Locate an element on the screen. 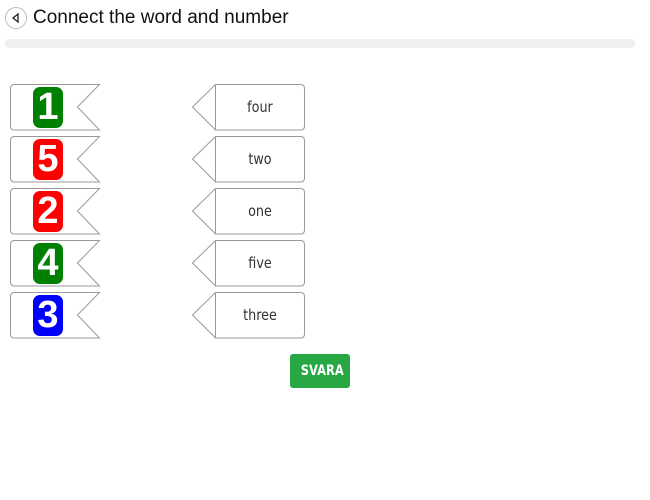 The image size is (650, 500). word-label: five is located at coordinates (260, 263).